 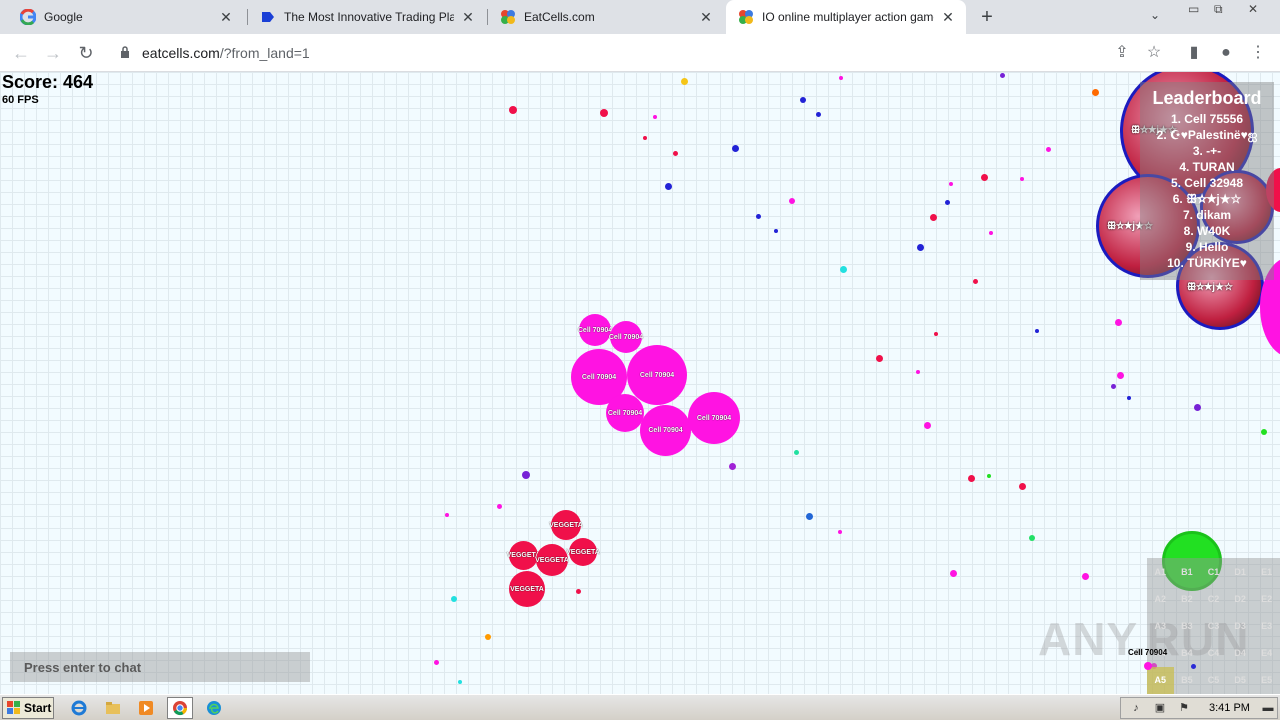 I want to click on edge-icon, so click(x=214, y=708).